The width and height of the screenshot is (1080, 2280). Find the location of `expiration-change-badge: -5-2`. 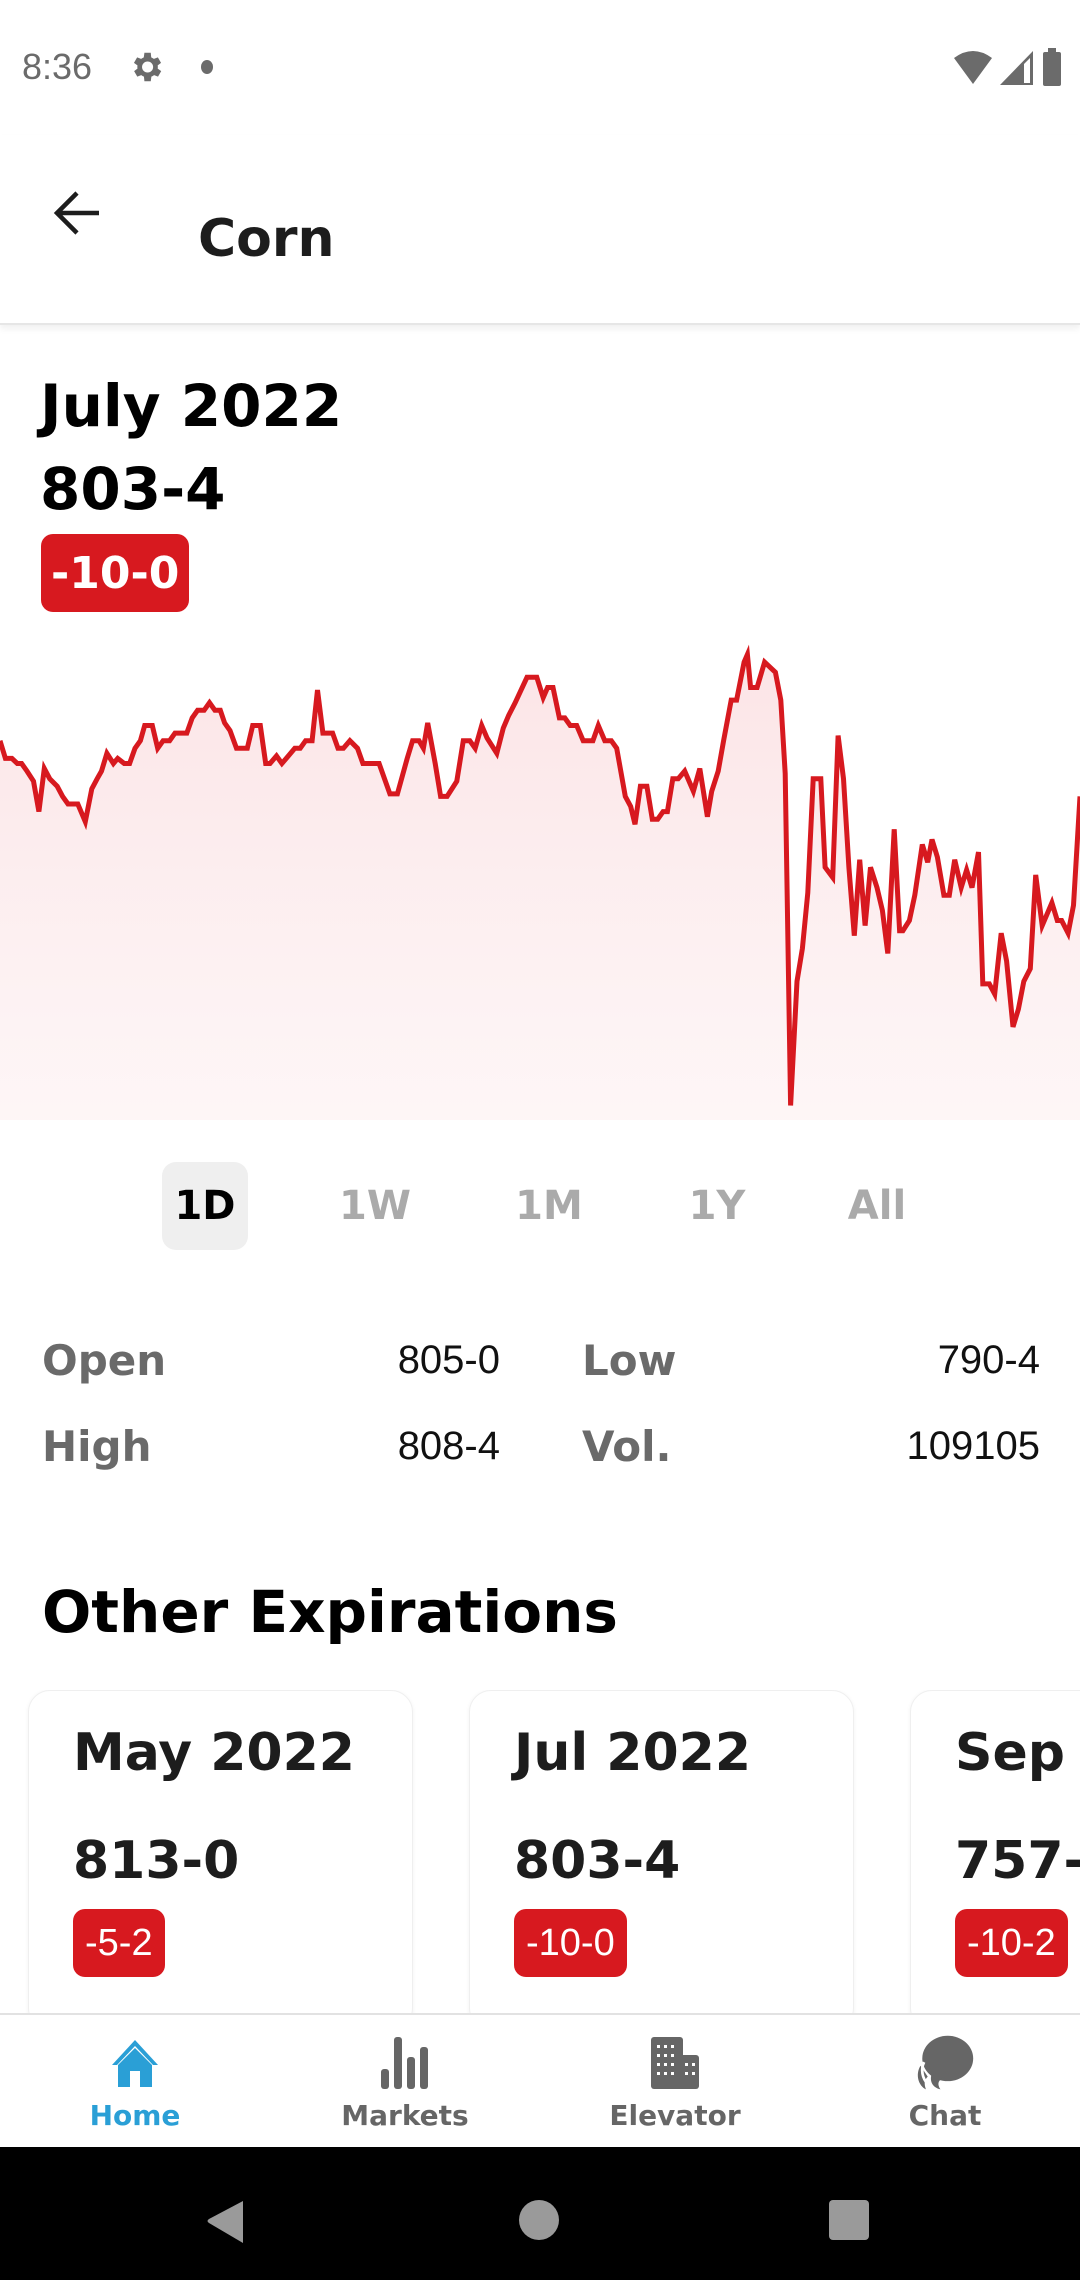

expiration-change-badge: -5-2 is located at coordinates (119, 1943).